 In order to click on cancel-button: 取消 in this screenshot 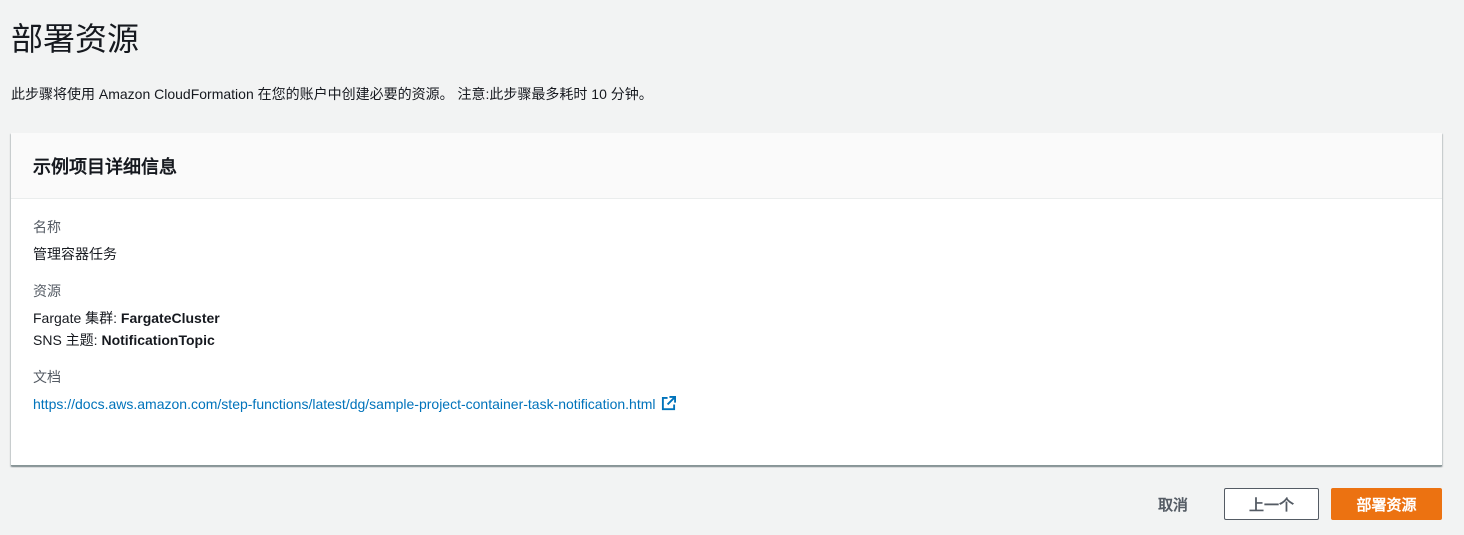, I will do `click(1173, 504)`.